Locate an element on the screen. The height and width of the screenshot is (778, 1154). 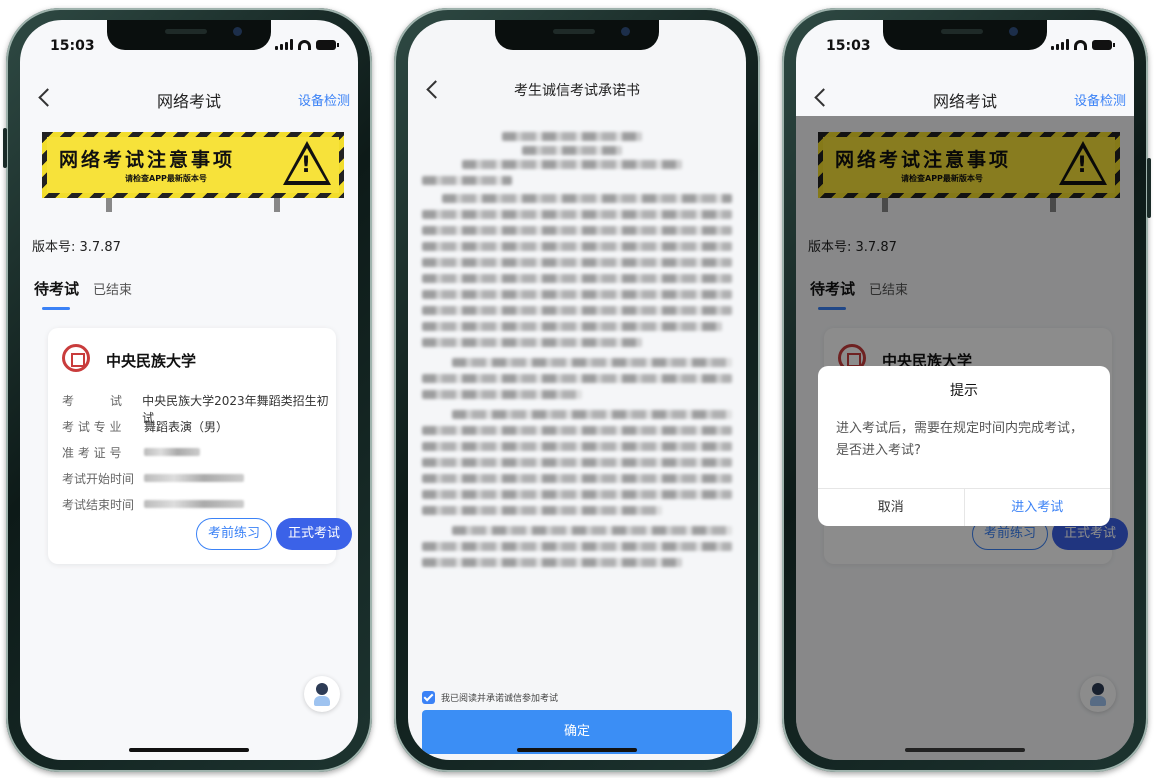
tab-indicator is located at coordinates (56, 308).